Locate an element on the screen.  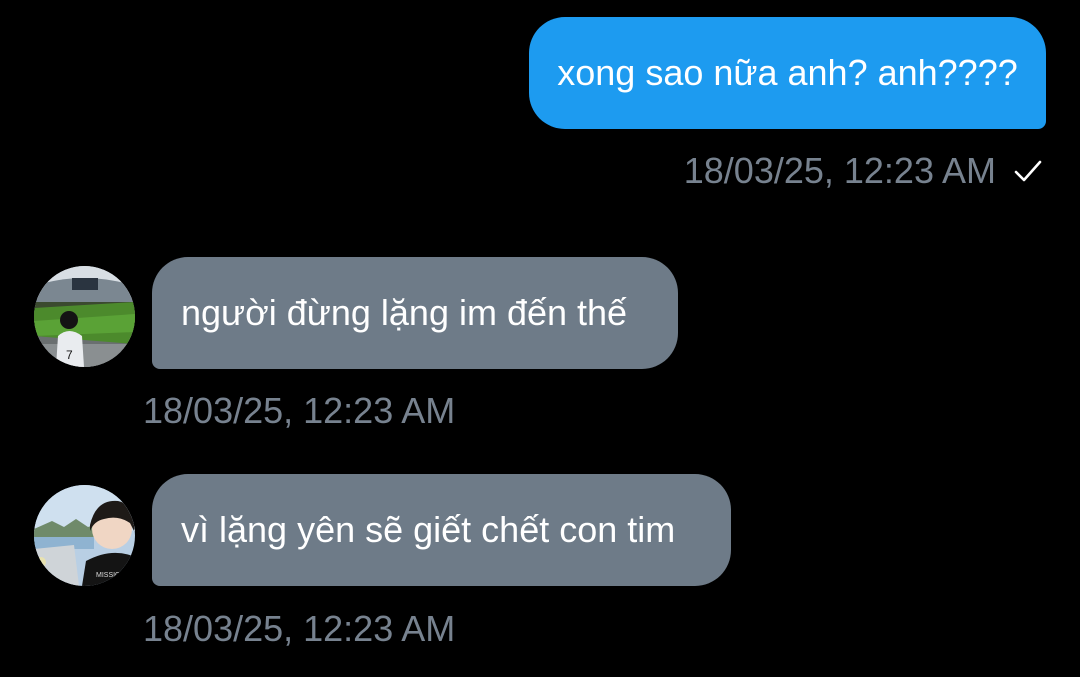
outgoing-message-bubble: xong sao nữa anh? anh???? is located at coordinates (787, 73).